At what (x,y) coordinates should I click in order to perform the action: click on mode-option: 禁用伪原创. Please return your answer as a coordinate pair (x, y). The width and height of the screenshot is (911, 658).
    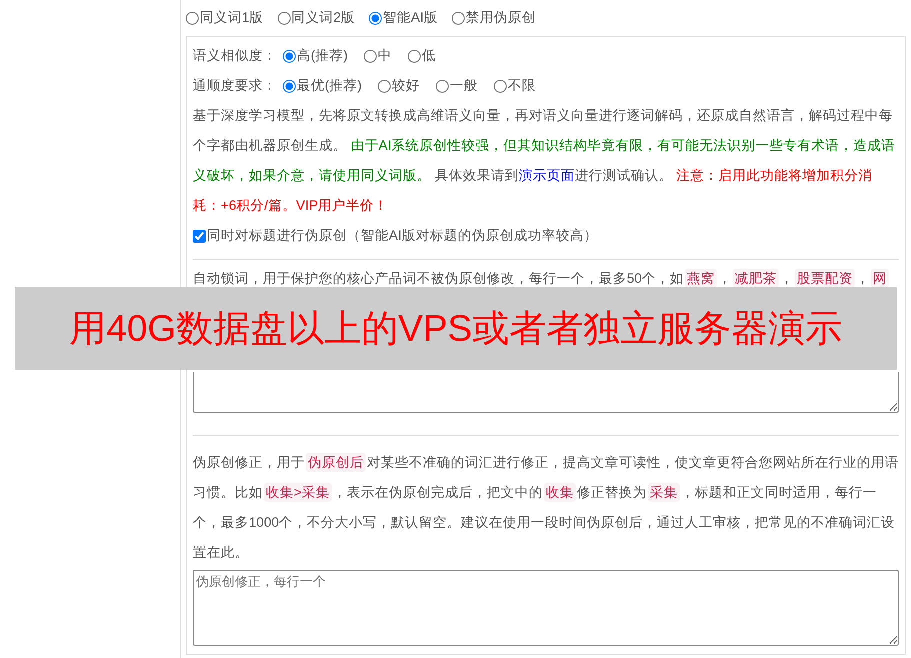
    Looking at the image, I should click on (494, 18).